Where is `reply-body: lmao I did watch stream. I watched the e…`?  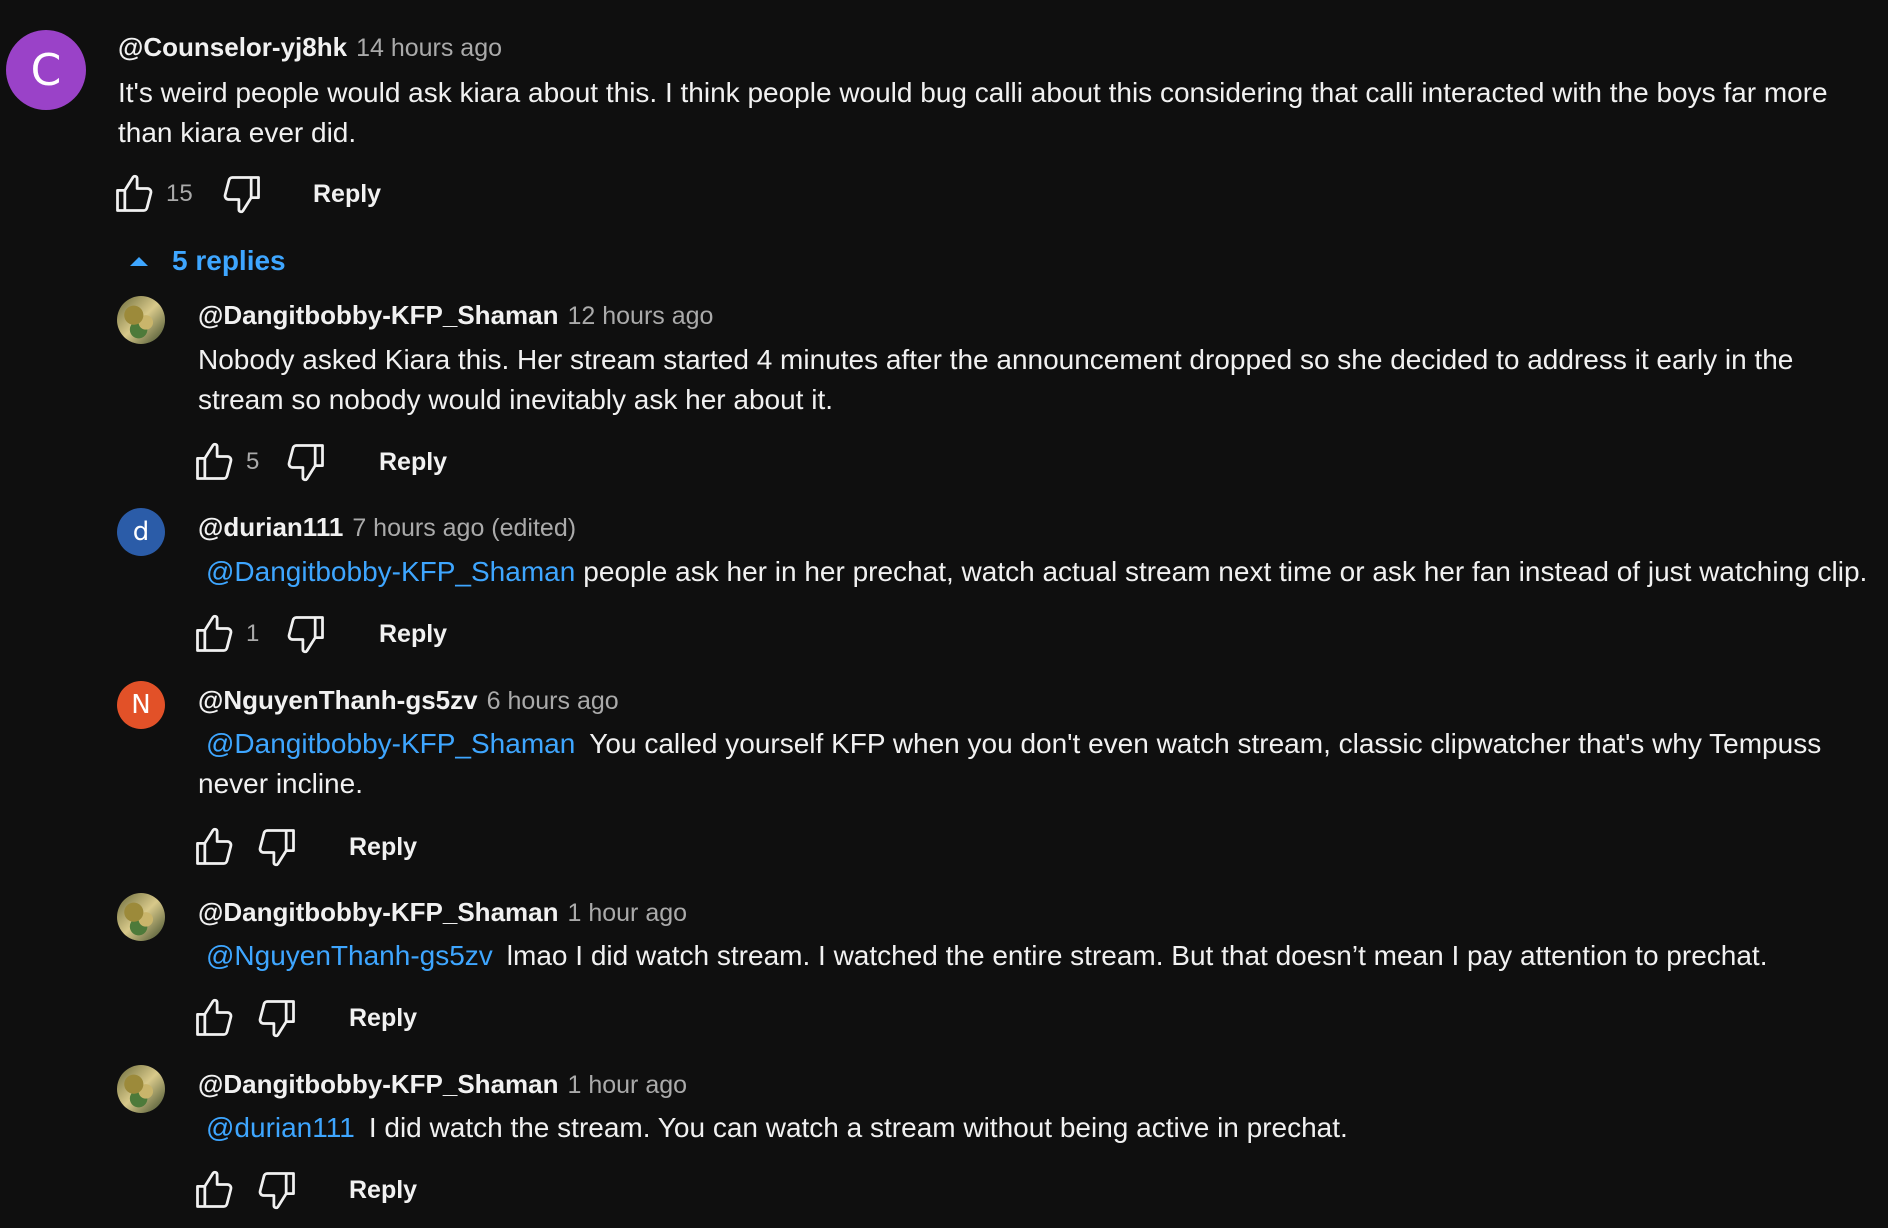 reply-body: lmao I did watch stream. I watched the e… is located at coordinates (1137, 955).